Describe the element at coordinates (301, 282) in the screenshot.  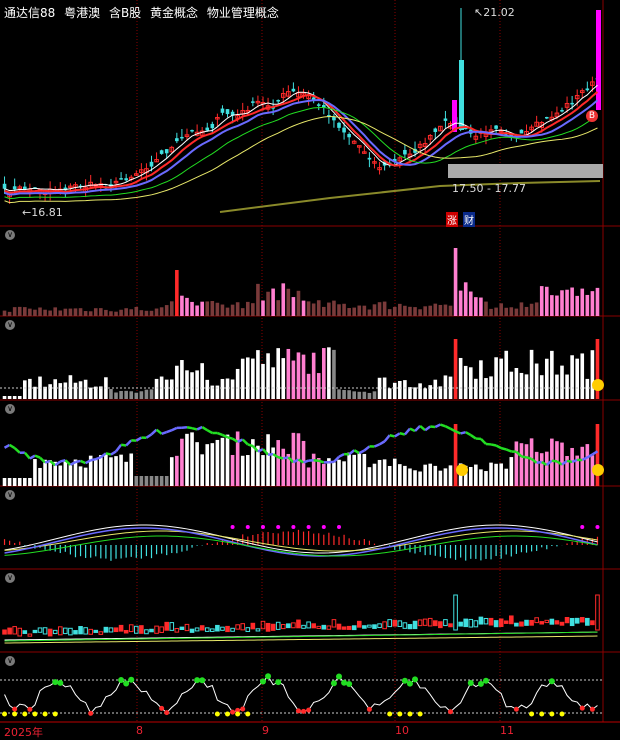
I see `volume-panel` at that location.